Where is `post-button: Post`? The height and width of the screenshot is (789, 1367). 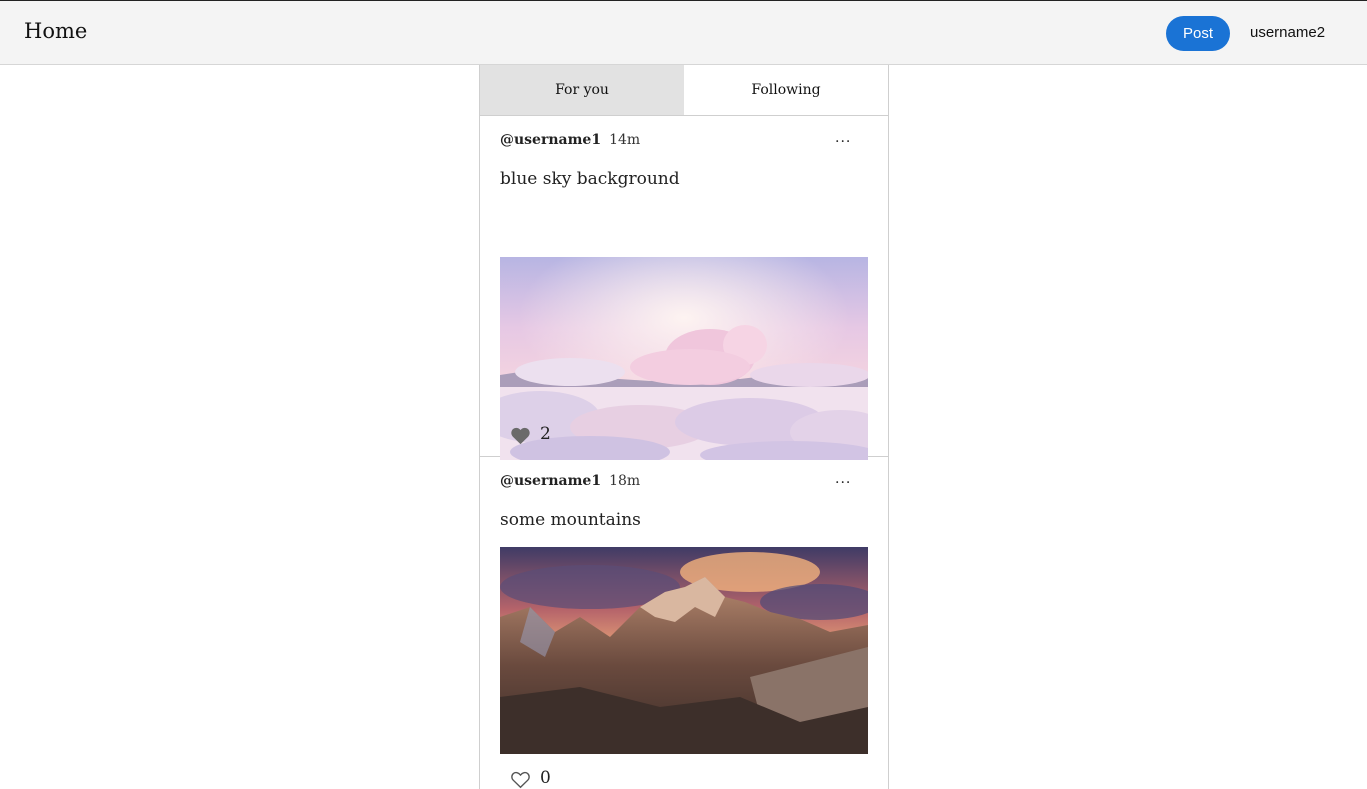 post-button: Post is located at coordinates (1198, 33).